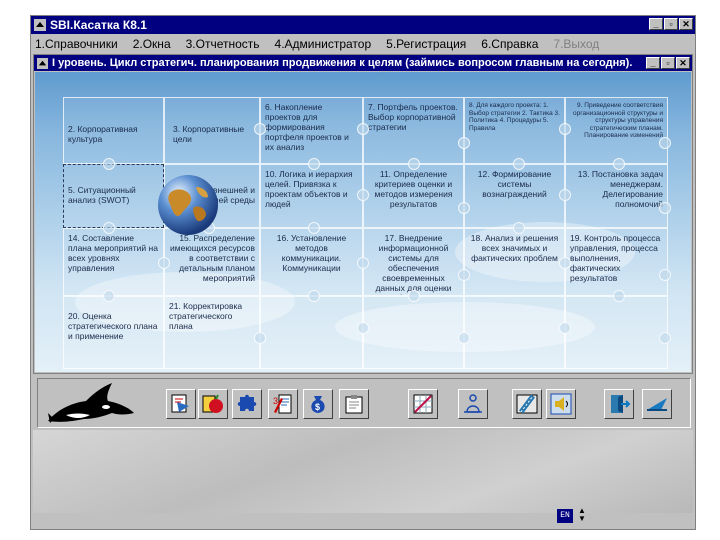 Image resolution: width=720 pixels, height=540 pixels. I want to click on menu-item-administrator: 4.Администратор, so click(323, 44).